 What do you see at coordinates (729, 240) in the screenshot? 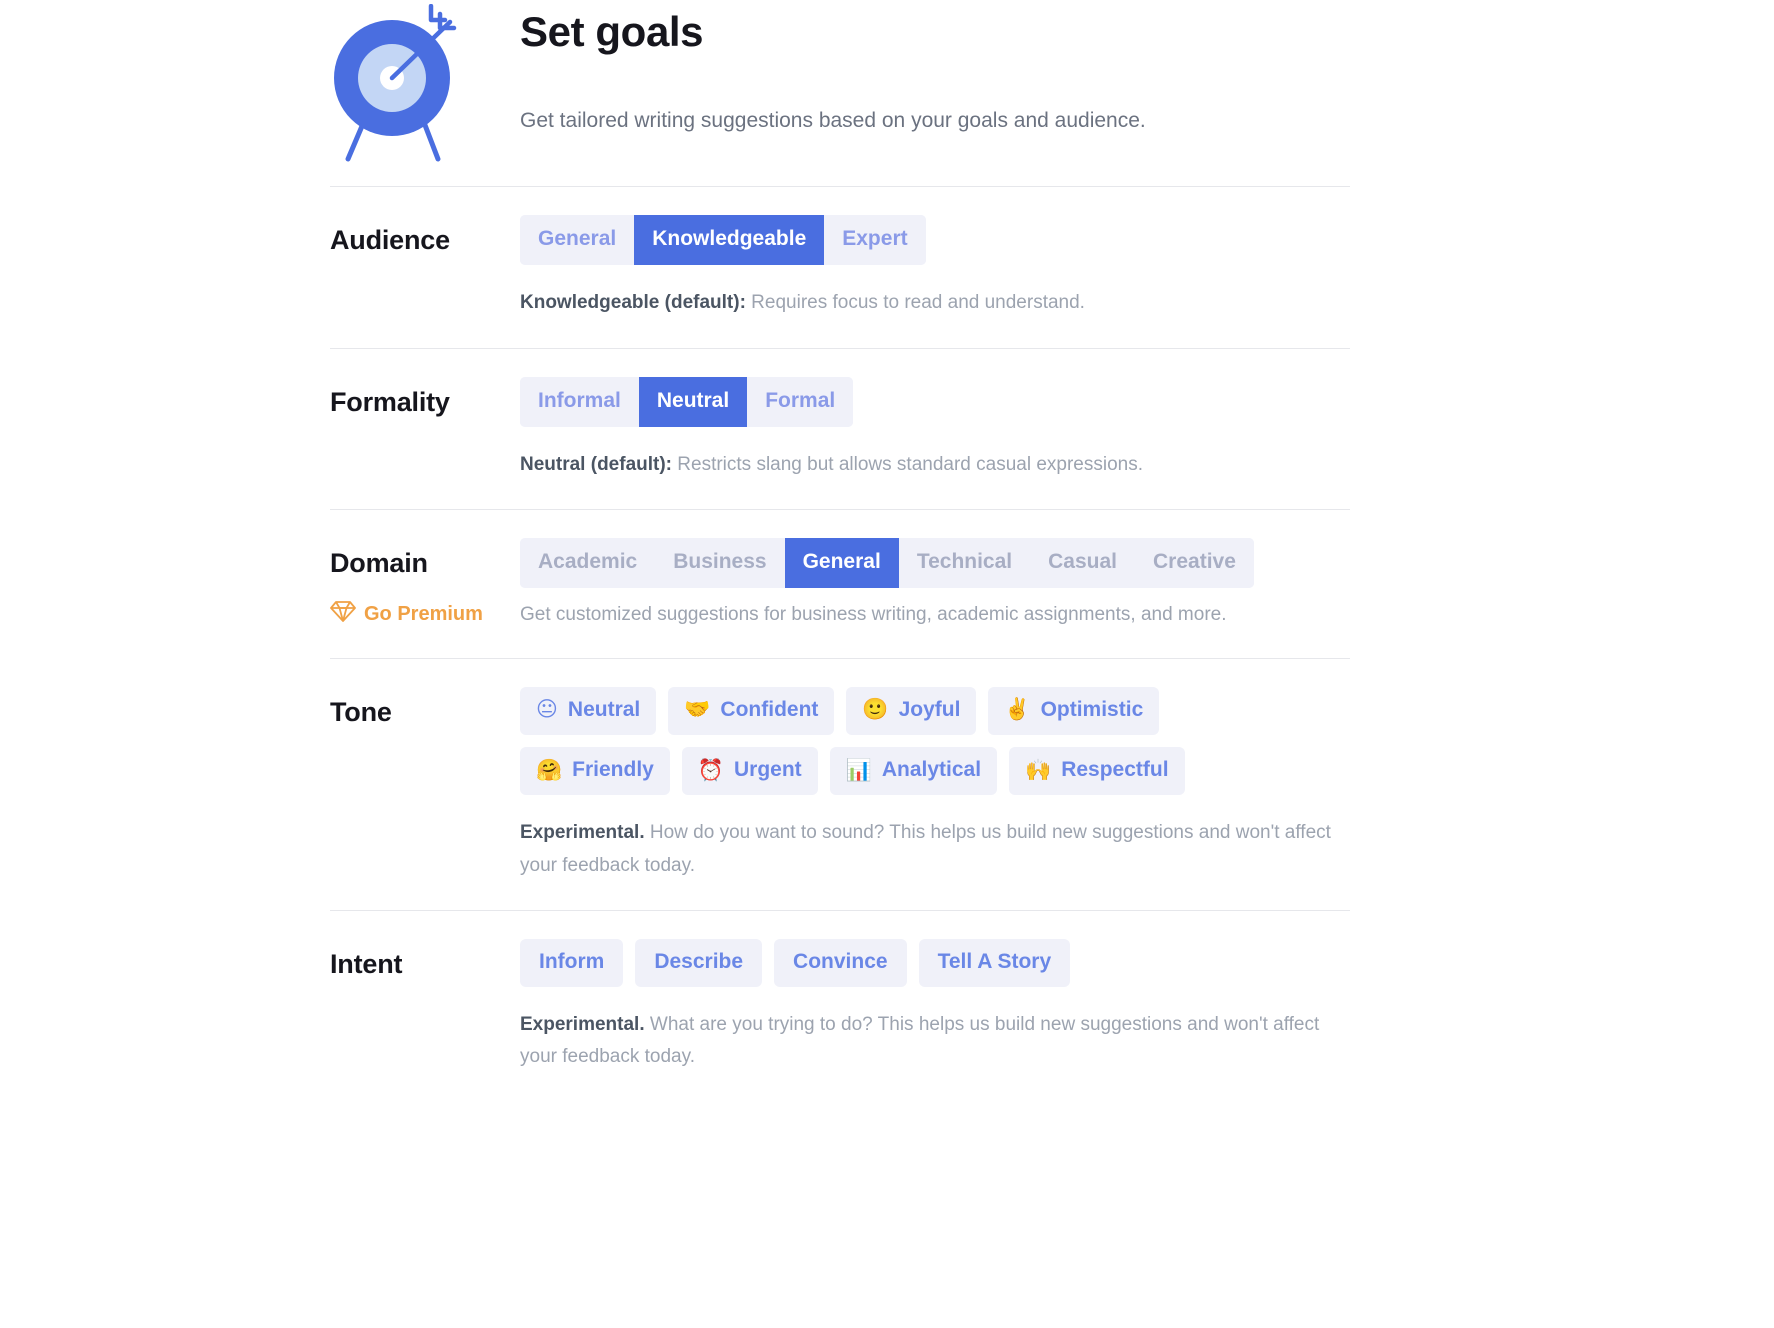
I see `audience-option-knowledgeable: Knowledgeable` at bounding box center [729, 240].